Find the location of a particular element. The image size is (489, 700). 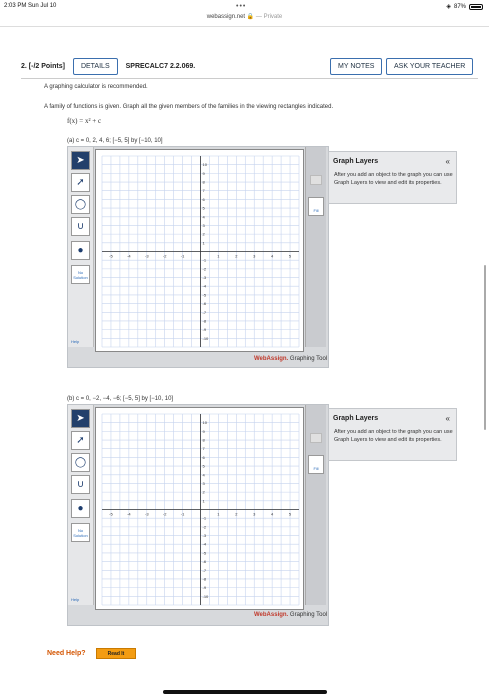

address-bar: webassign.net 🔒 — Private is located at coordinates (244, 16).